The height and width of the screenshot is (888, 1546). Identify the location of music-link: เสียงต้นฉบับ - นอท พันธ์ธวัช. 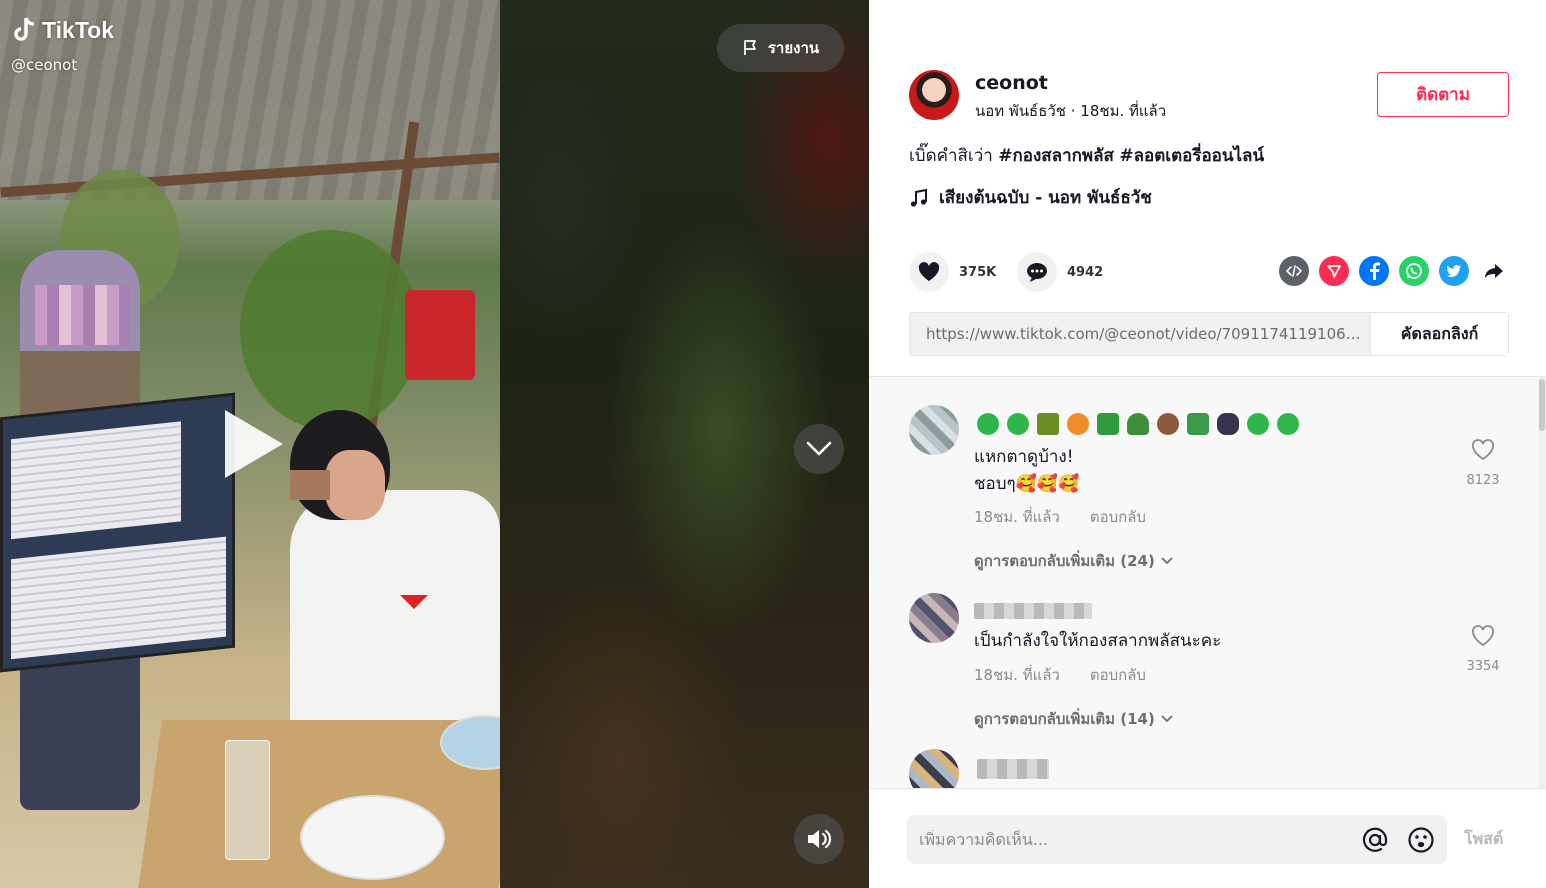
(1030, 197).